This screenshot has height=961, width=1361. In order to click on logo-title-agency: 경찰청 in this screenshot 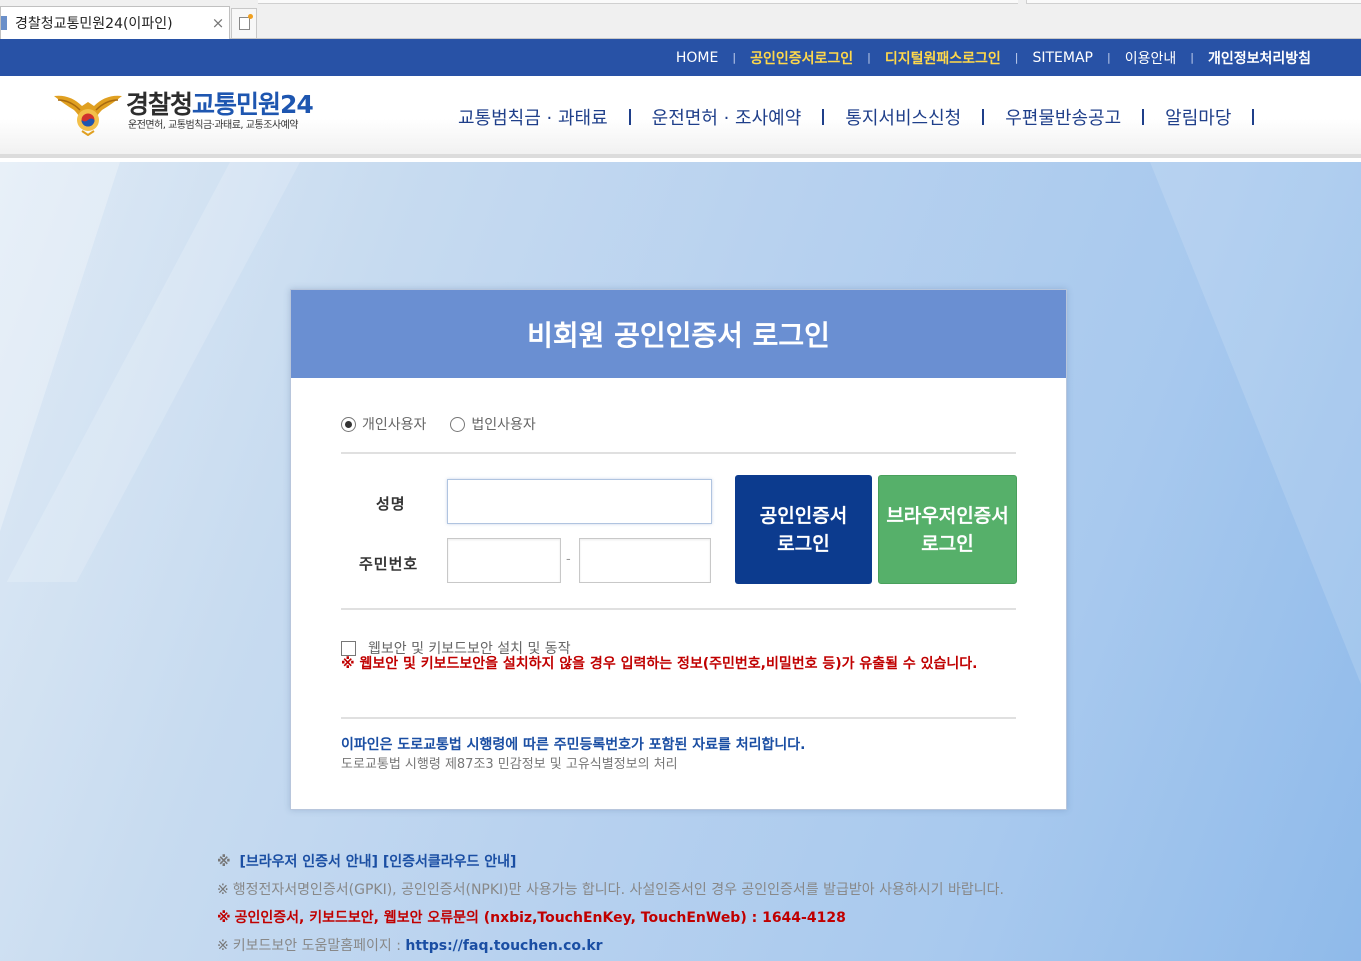, I will do `click(159, 104)`.